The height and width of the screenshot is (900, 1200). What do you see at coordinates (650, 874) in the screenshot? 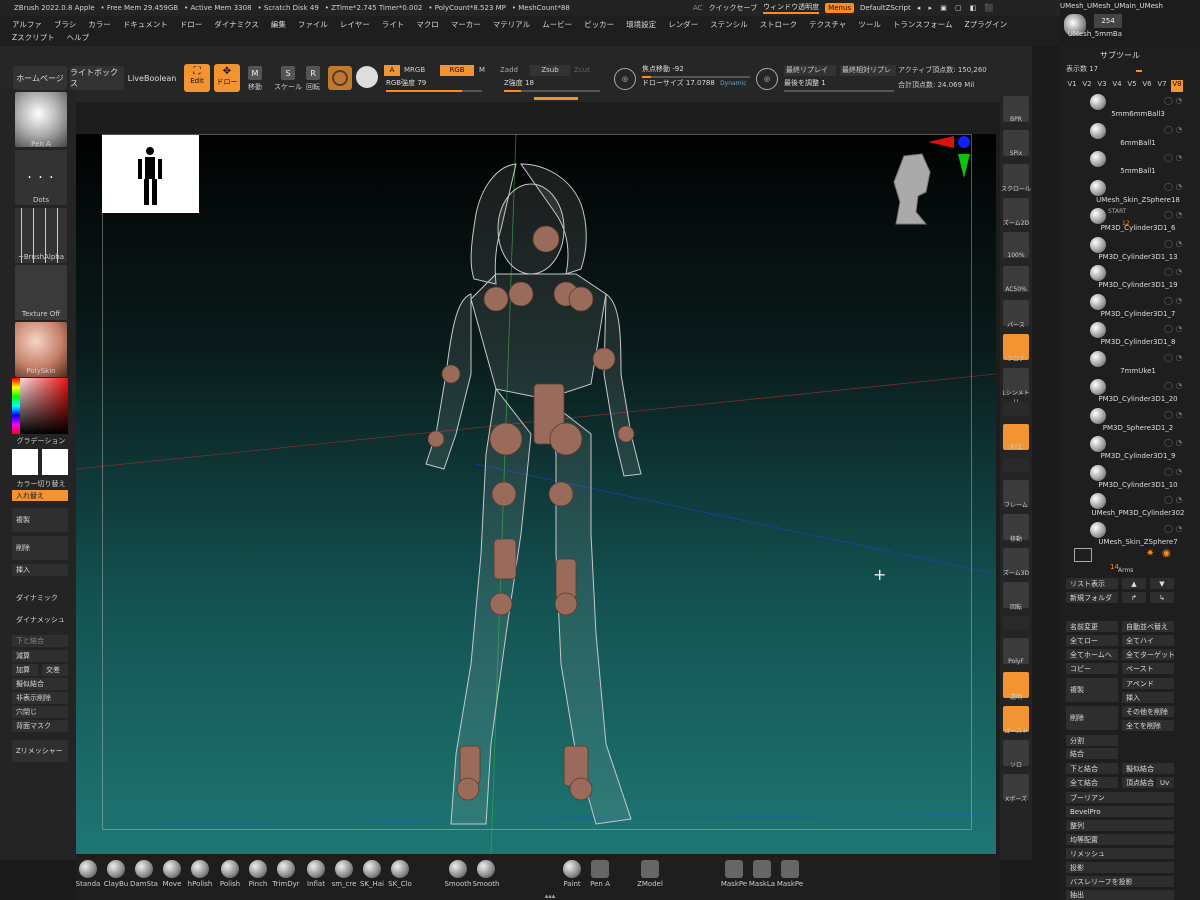
I see `brush-button-16: ZModel` at bounding box center [650, 874].